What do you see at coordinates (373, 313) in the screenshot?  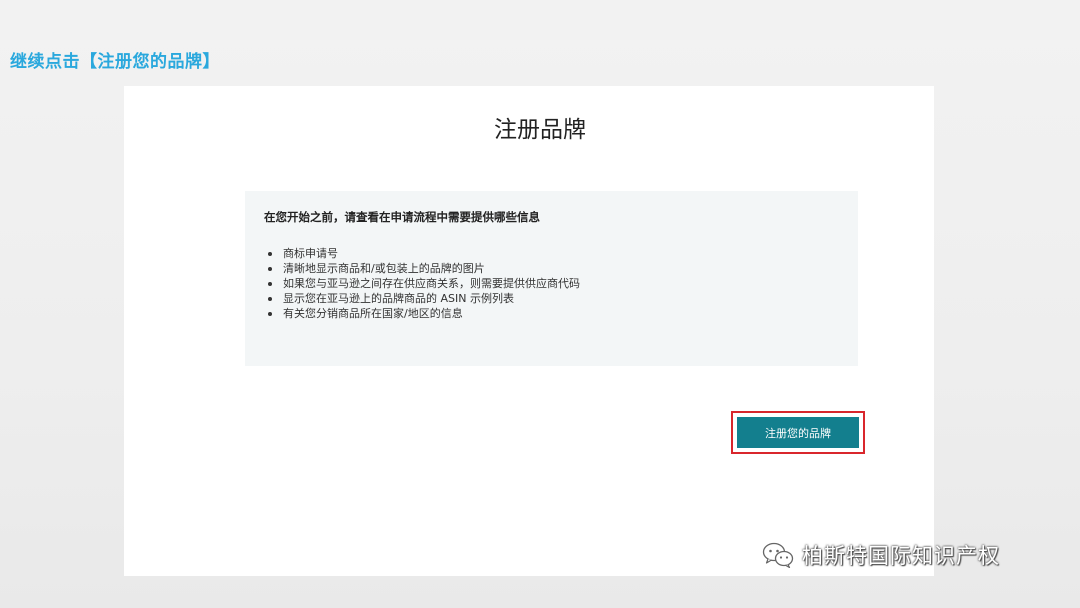 I see `list-item-text: 有关您分销商品所在国家/地区的信息` at bounding box center [373, 313].